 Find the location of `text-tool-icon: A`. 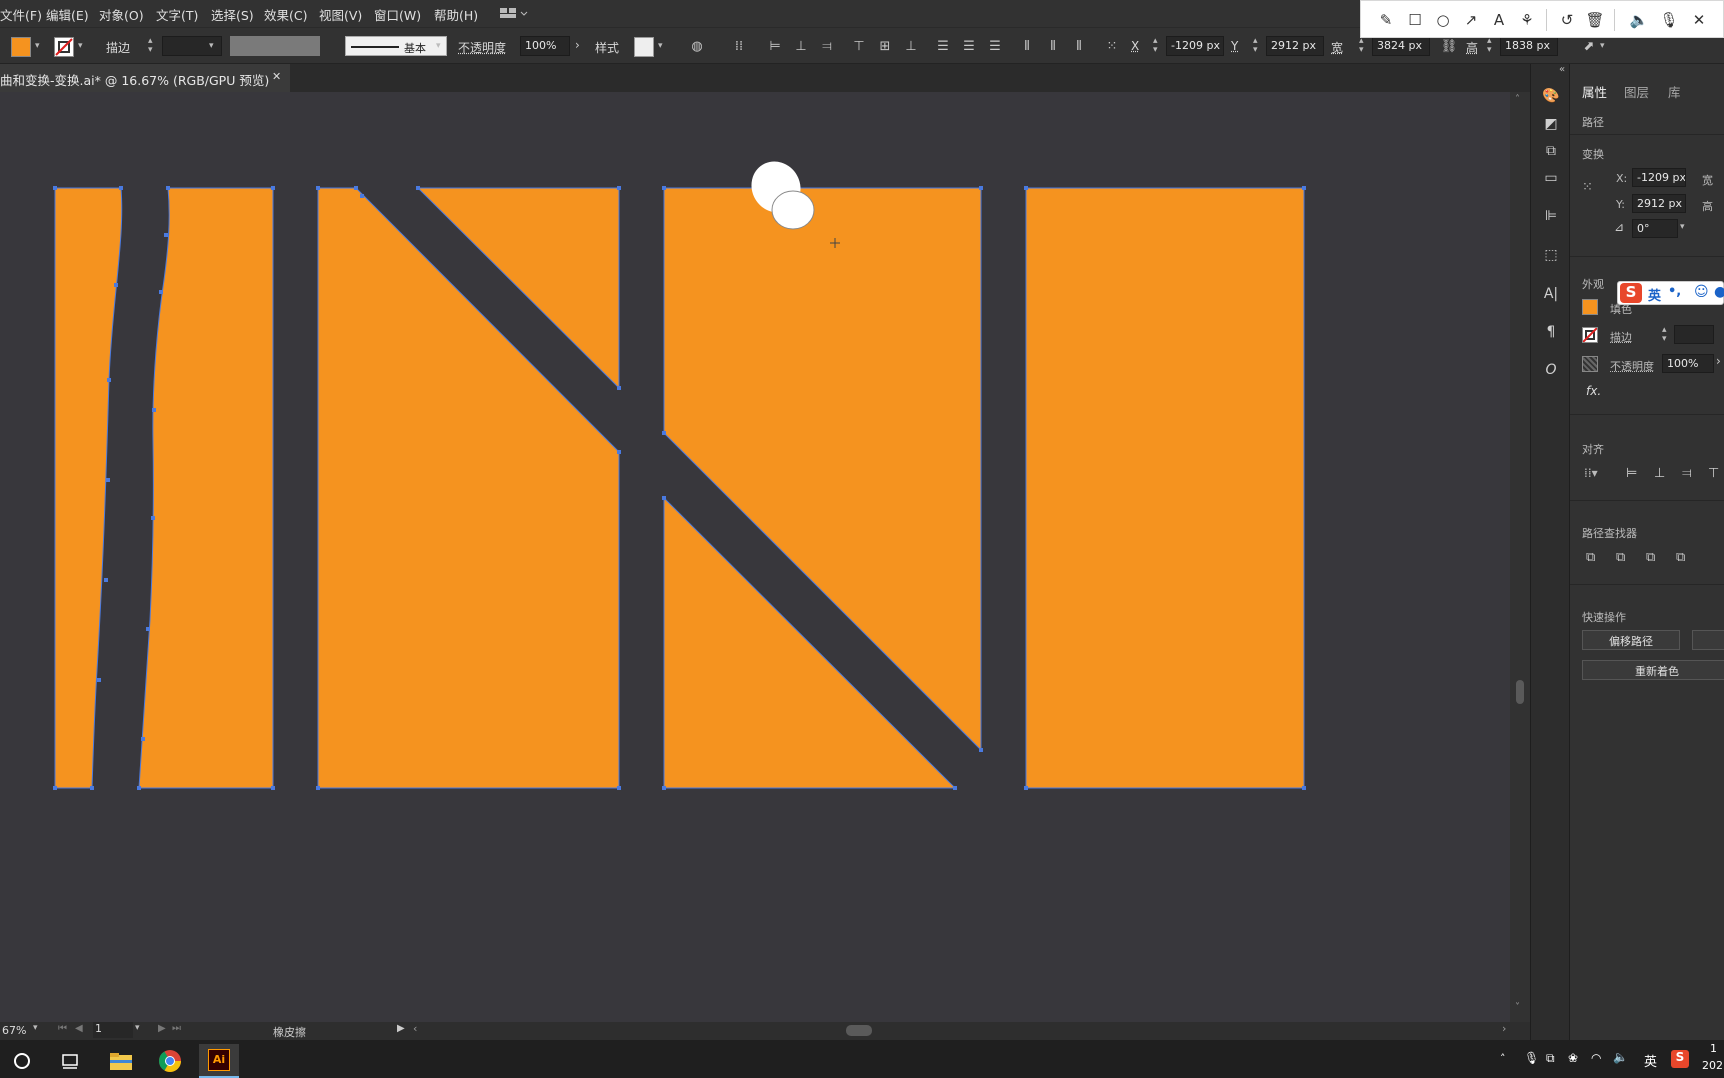

text-tool-icon: A is located at coordinates (1499, 20).